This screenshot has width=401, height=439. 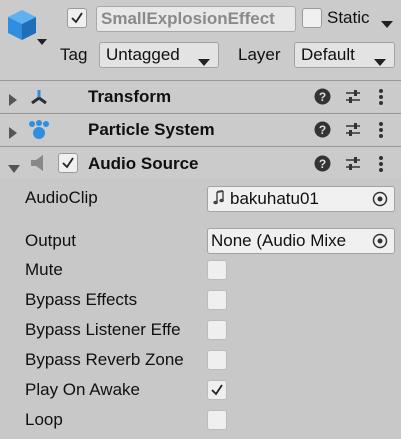 What do you see at coordinates (42, 38) in the screenshot?
I see `icon-dropdown-arrow-icon` at bounding box center [42, 38].